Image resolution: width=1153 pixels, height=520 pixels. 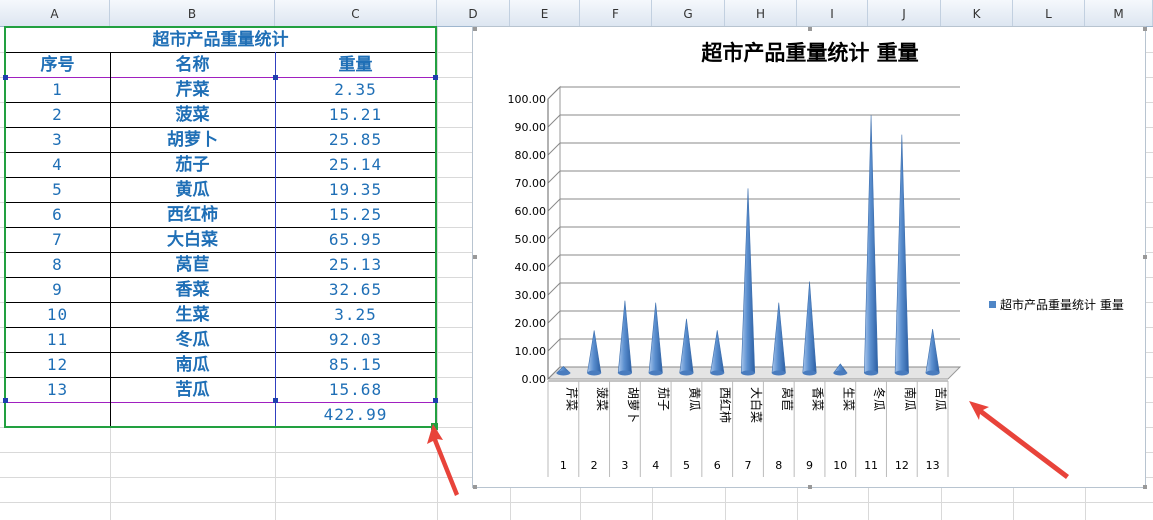 What do you see at coordinates (616, 13) in the screenshot?
I see `column-header-f: F` at bounding box center [616, 13].